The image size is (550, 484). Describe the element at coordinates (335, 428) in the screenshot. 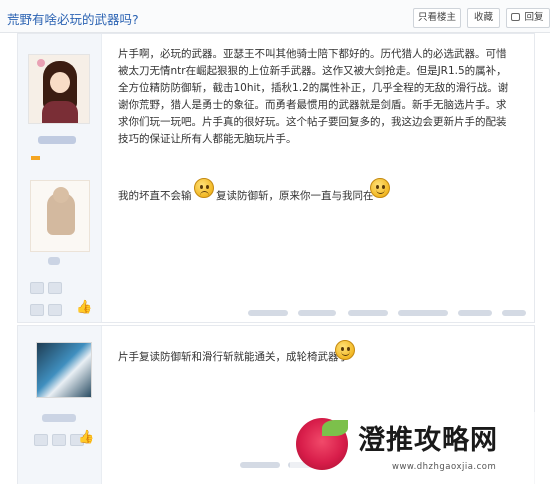

I see `logo-leaf` at that location.